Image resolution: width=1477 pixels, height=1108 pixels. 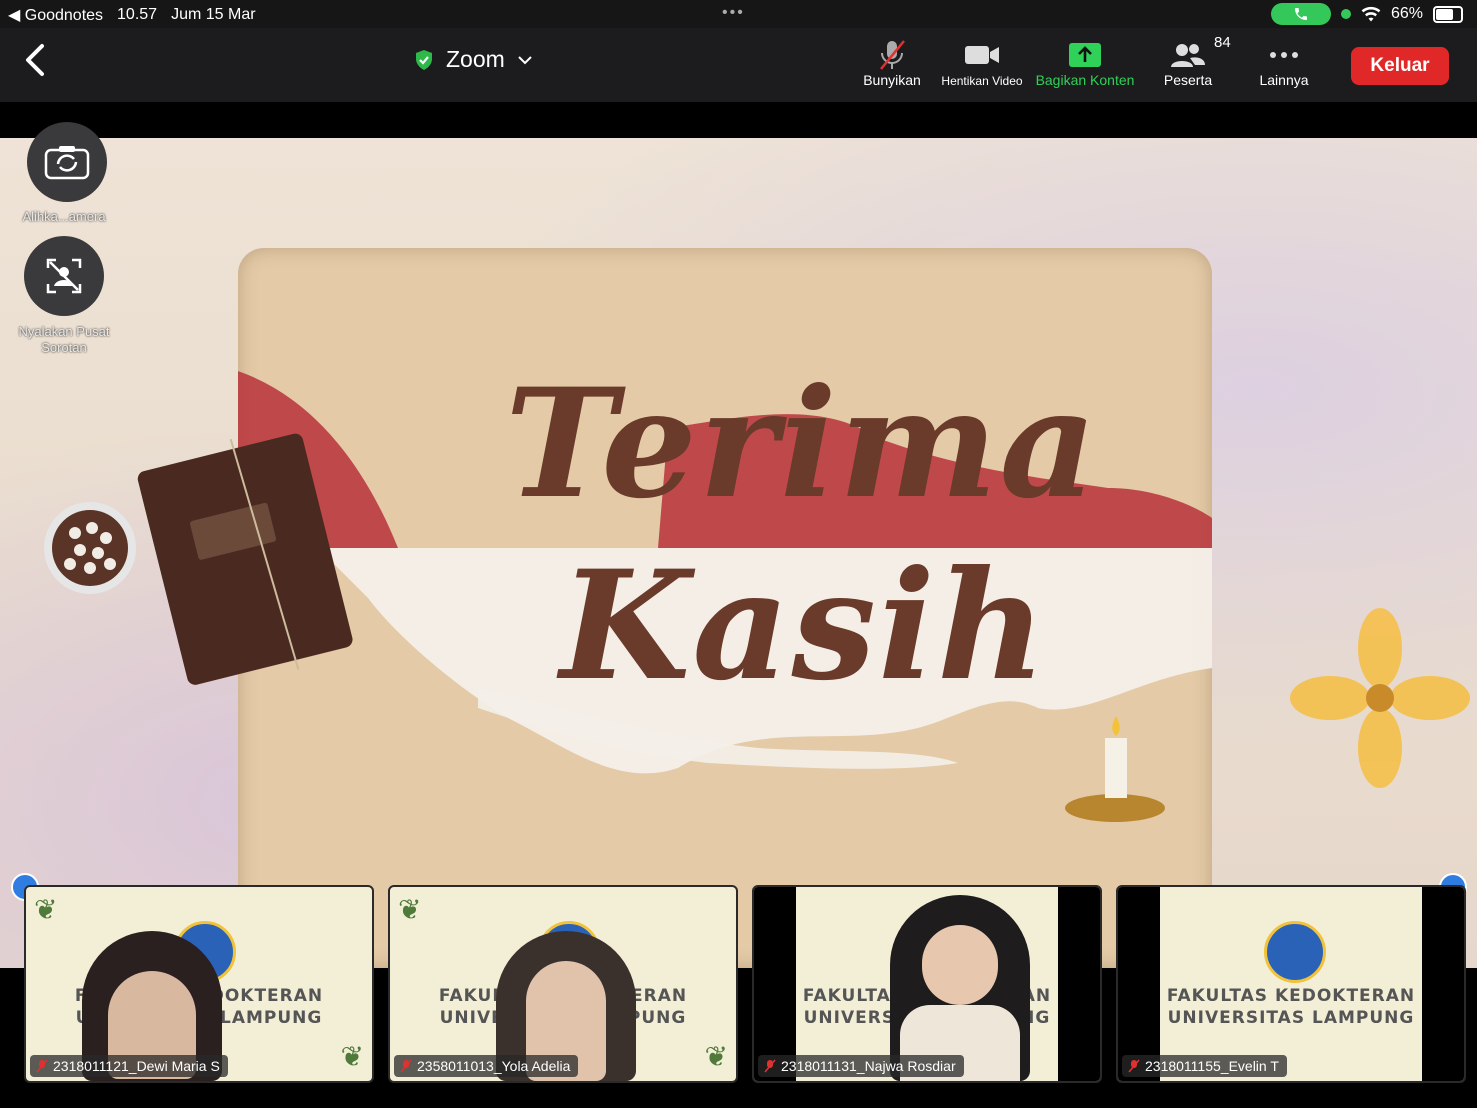 What do you see at coordinates (733, 13) in the screenshot?
I see `multitask-dots-icon: •••` at bounding box center [733, 13].